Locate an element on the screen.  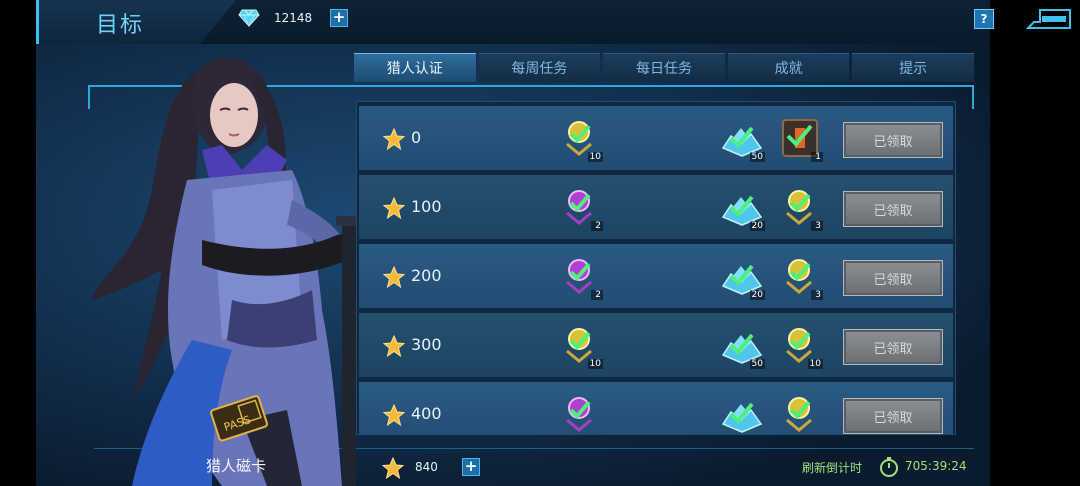
star-threshold: 400 is located at coordinates (426, 413).